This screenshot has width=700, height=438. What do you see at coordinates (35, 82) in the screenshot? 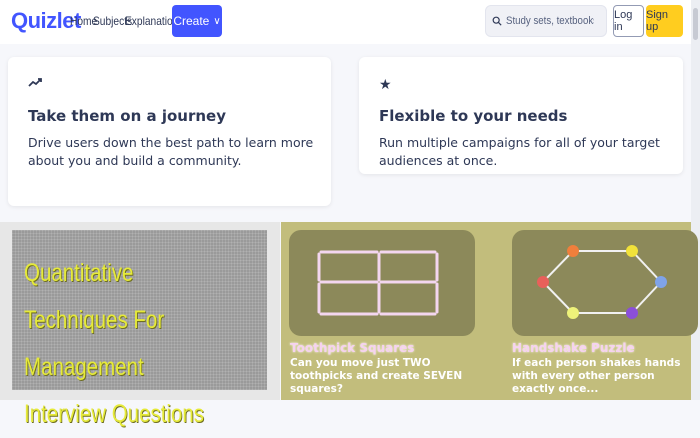
I see `trending-up-icon` at bounding box center [35, 82].